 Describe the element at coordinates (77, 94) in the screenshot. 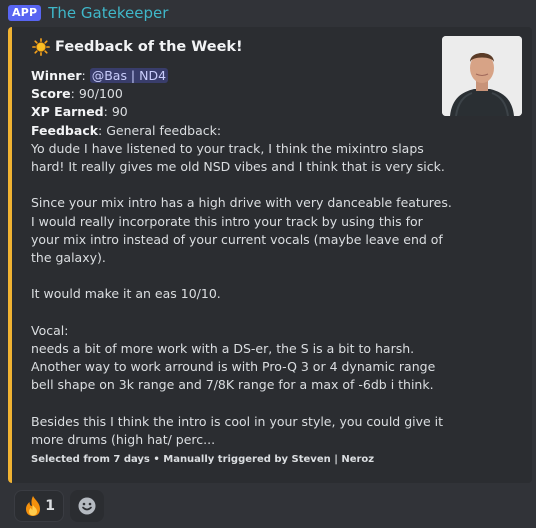

I see `field-score: Score: 90/100` at that location.